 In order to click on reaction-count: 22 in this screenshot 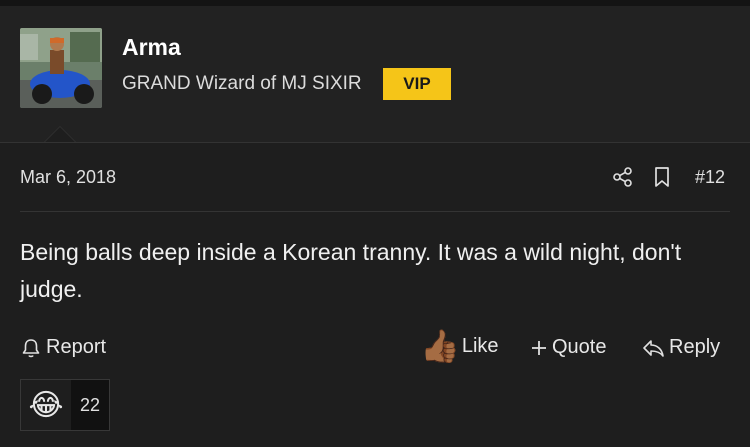, I will do `click(90, 405)`.